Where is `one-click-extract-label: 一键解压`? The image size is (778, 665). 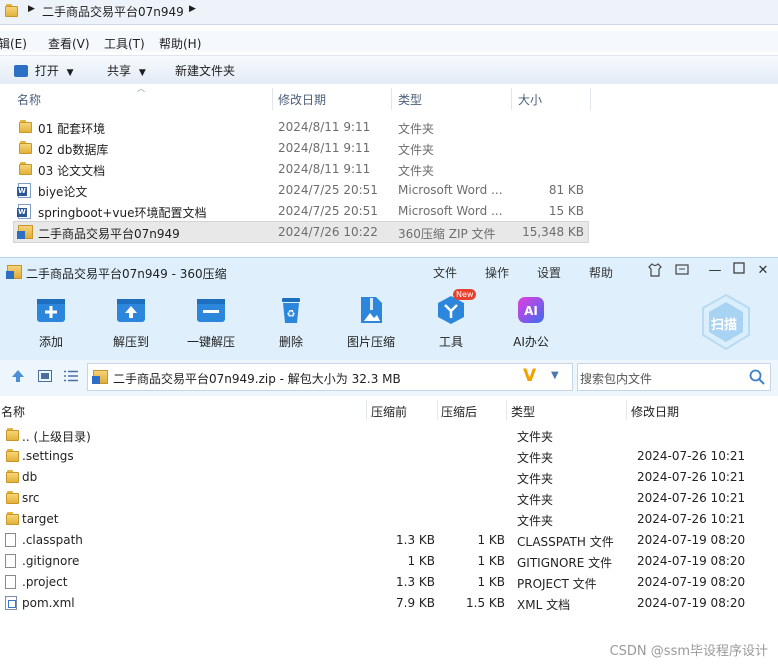 one-click-extract-label: 一键解压 is located at coordinates (210, 342).